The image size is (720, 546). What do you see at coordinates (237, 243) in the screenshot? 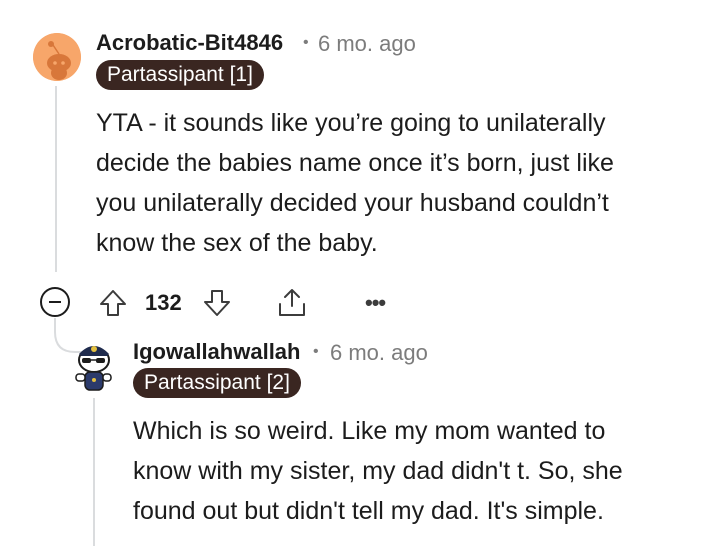
I see `comment-body-line: know the sex of the baby.` at bounding box center [237, 243].